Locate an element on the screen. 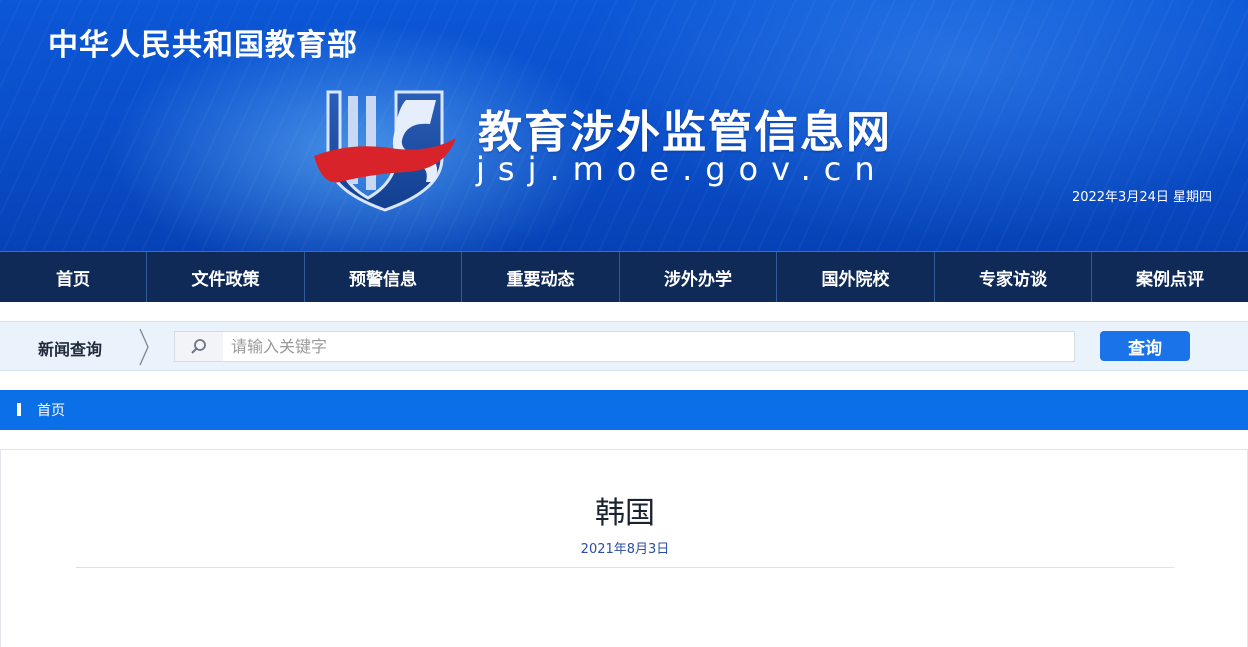  article-divider is located at coordinates (625, 567).